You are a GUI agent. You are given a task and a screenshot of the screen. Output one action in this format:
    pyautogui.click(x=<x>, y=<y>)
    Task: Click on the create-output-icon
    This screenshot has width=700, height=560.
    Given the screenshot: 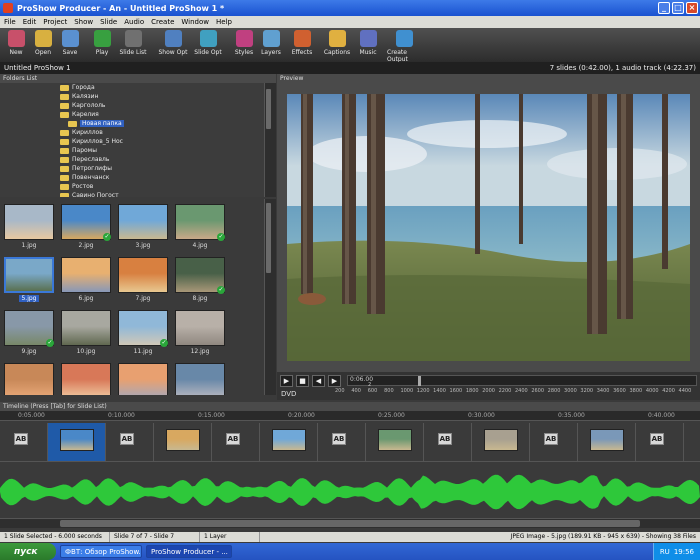 What is the action you would take?
    pyautogui.click(x=404, y=38)
    